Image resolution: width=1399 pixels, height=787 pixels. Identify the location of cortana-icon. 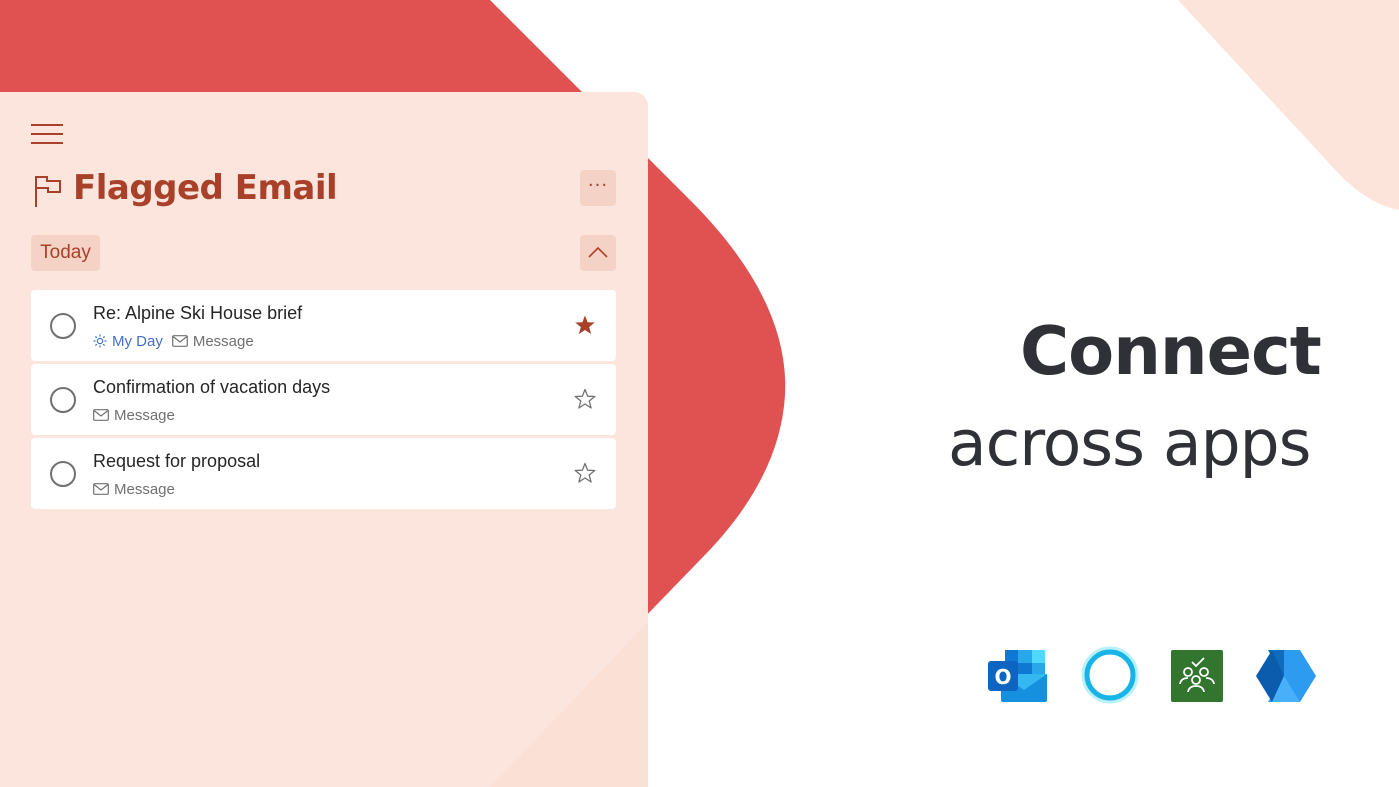
(1110, 675).